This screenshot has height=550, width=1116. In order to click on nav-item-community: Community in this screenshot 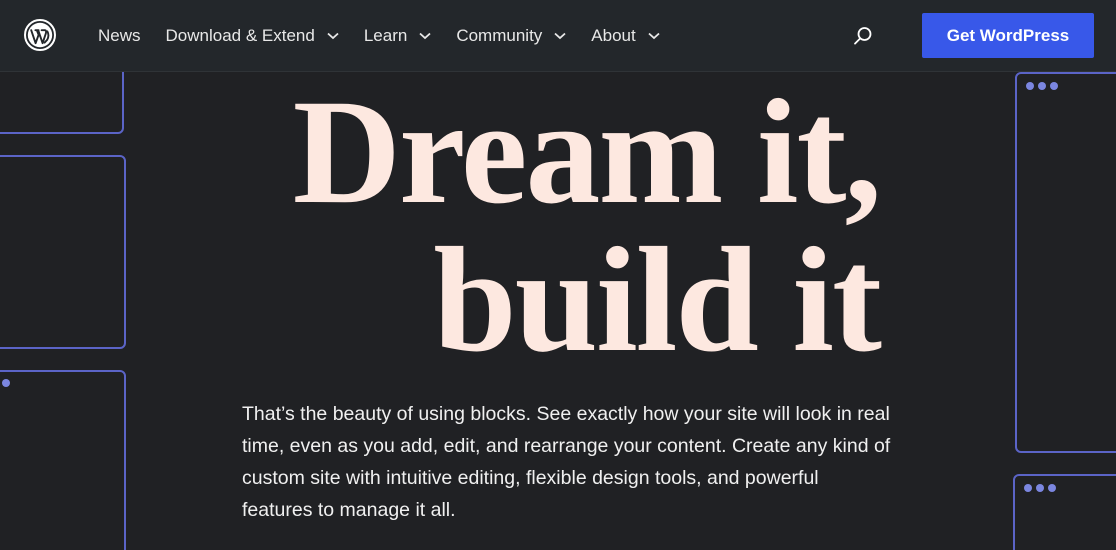, I will do `click(511, 36)`.